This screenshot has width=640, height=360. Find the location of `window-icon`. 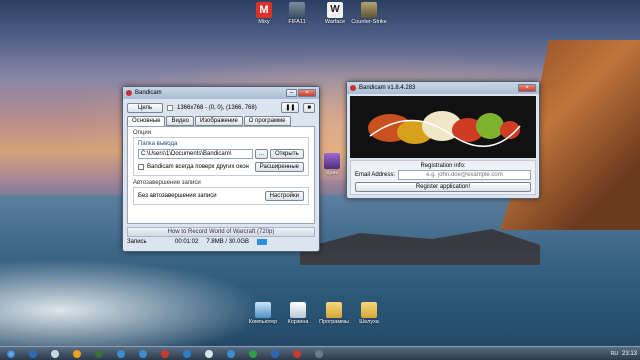

window-icon is located at coordinates (170, 107).